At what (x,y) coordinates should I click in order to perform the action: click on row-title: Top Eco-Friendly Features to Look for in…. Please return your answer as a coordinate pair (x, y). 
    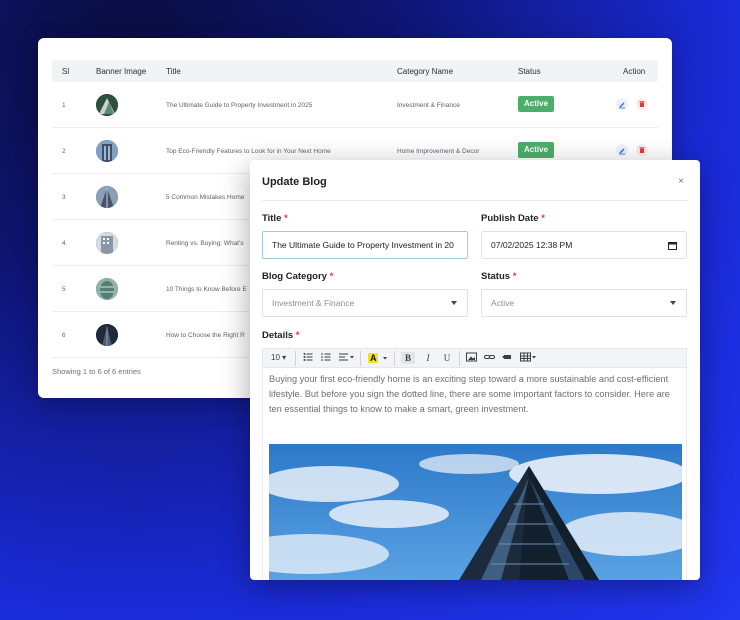
    Looking at the image, I should click on (248, 151).